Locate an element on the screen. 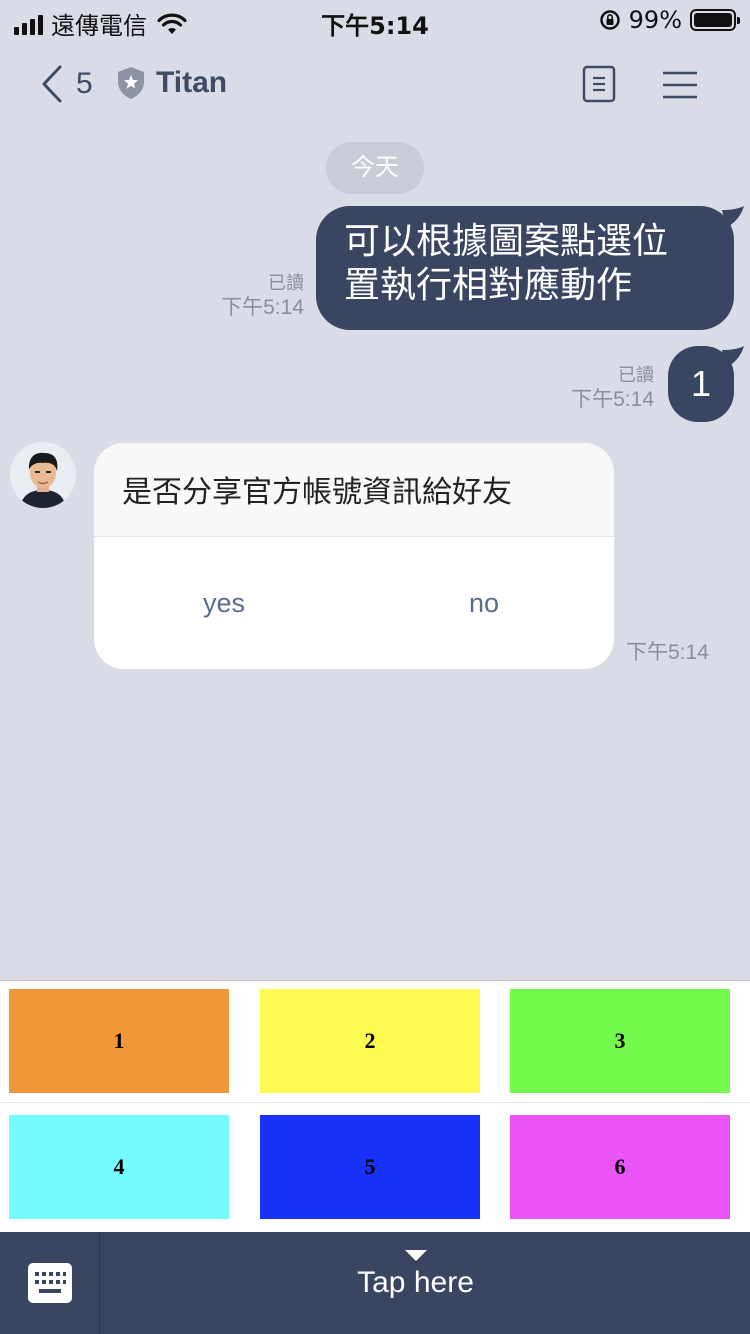  bottom-bar: Tap here is located at coordinates (375, 1283).